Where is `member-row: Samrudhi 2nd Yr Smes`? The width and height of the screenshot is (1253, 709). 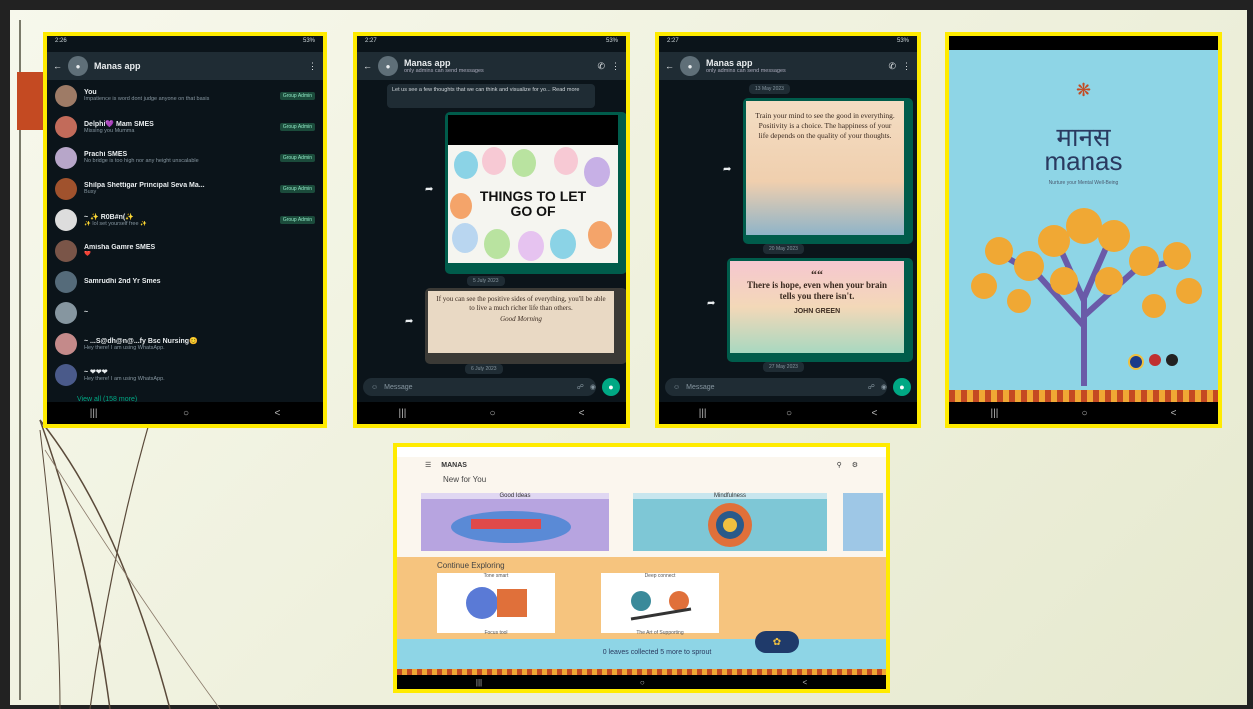 member-row: Samrudhi 2nd Yr Smes is located at coordinates (185, 281).